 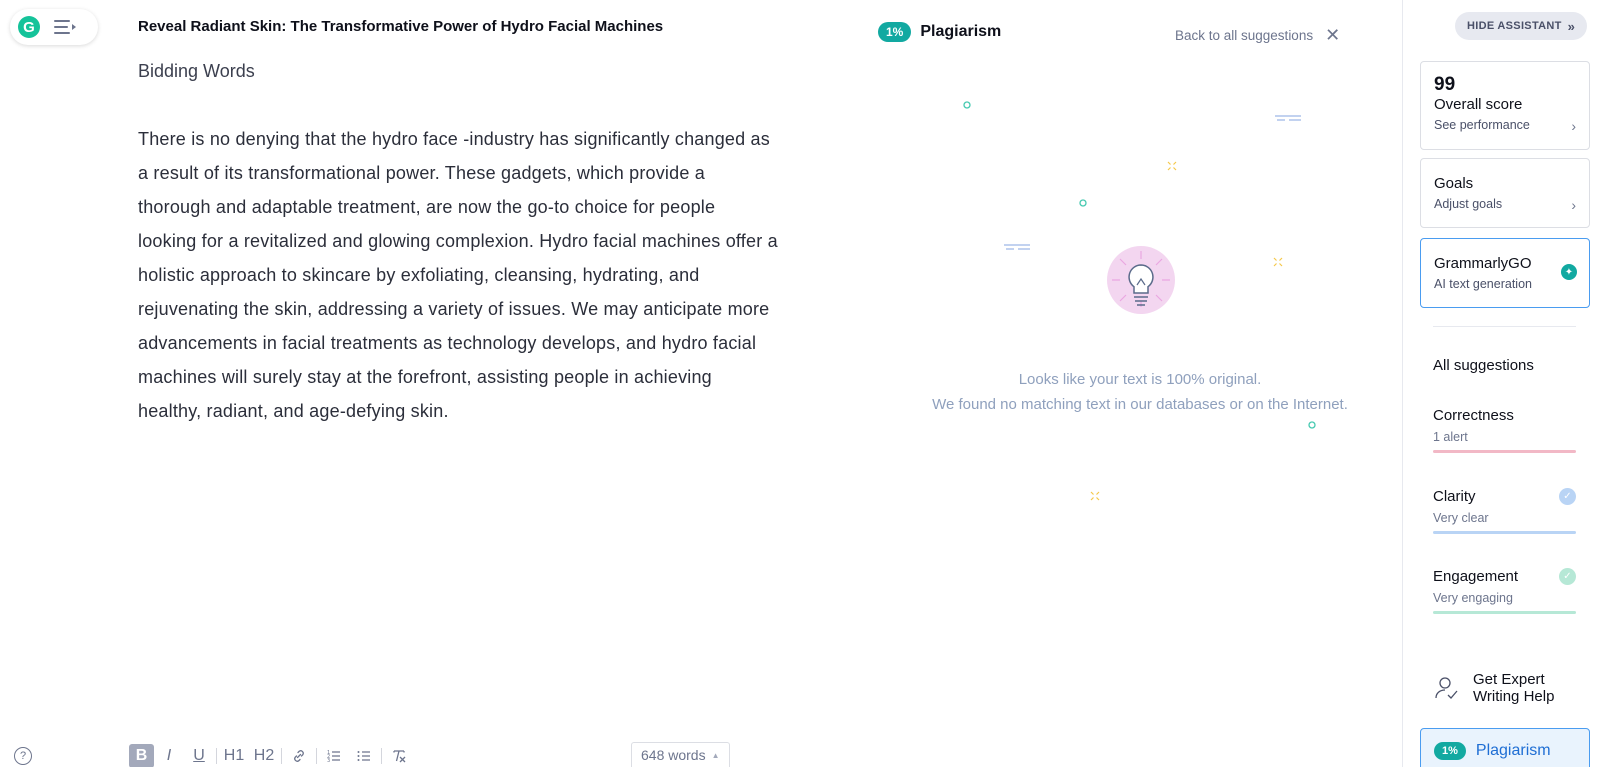 I want to click on category-engagement: Engagement Very engaging ✓, so click(x=1504, y=591).